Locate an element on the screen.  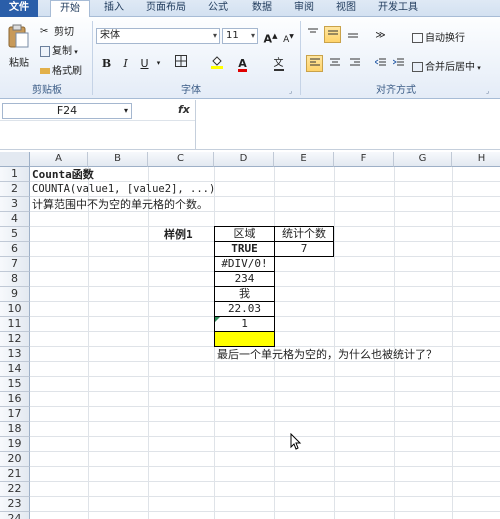
grow-font-button: A▲ is located at coordinates (270, 37).